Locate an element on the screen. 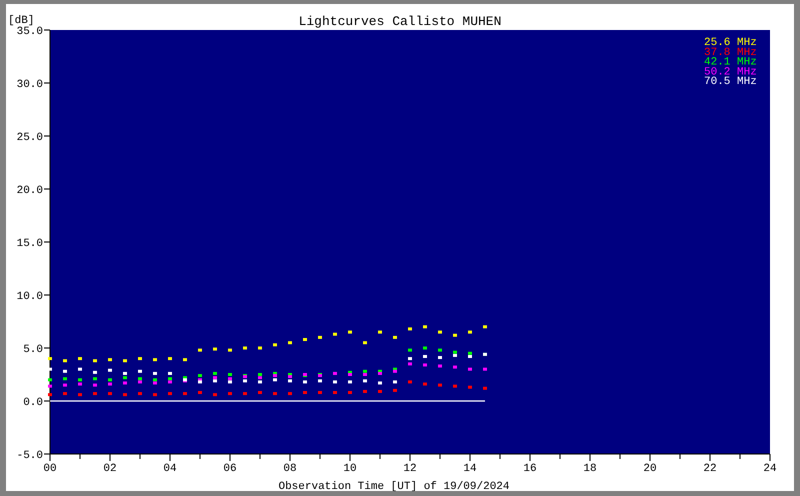 This screenshot has width=800, height=496. tick-label: 14 is located at coordinates (470, 469).